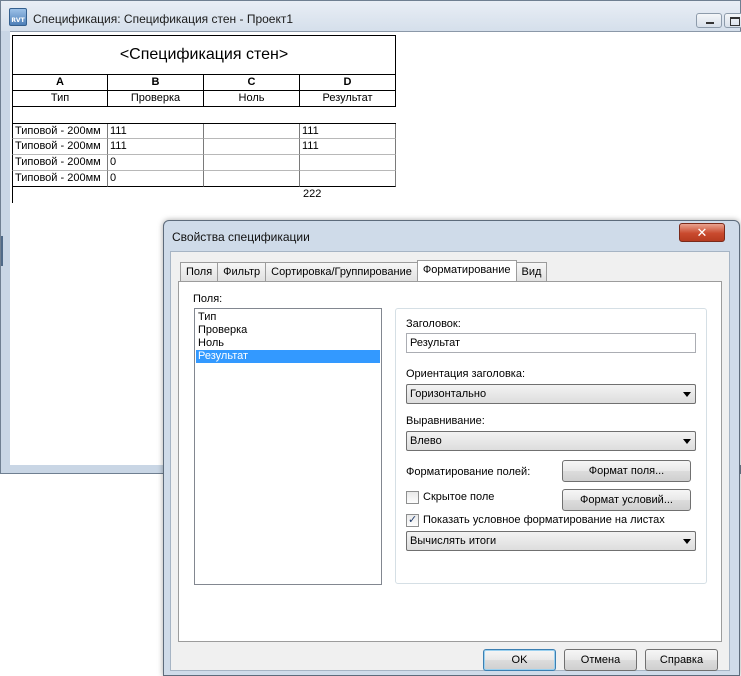  What do you see at coordinates (18, 17) in the screenshot?
I see `revit-app-icon: RVT` at bounding box center [18, 17].